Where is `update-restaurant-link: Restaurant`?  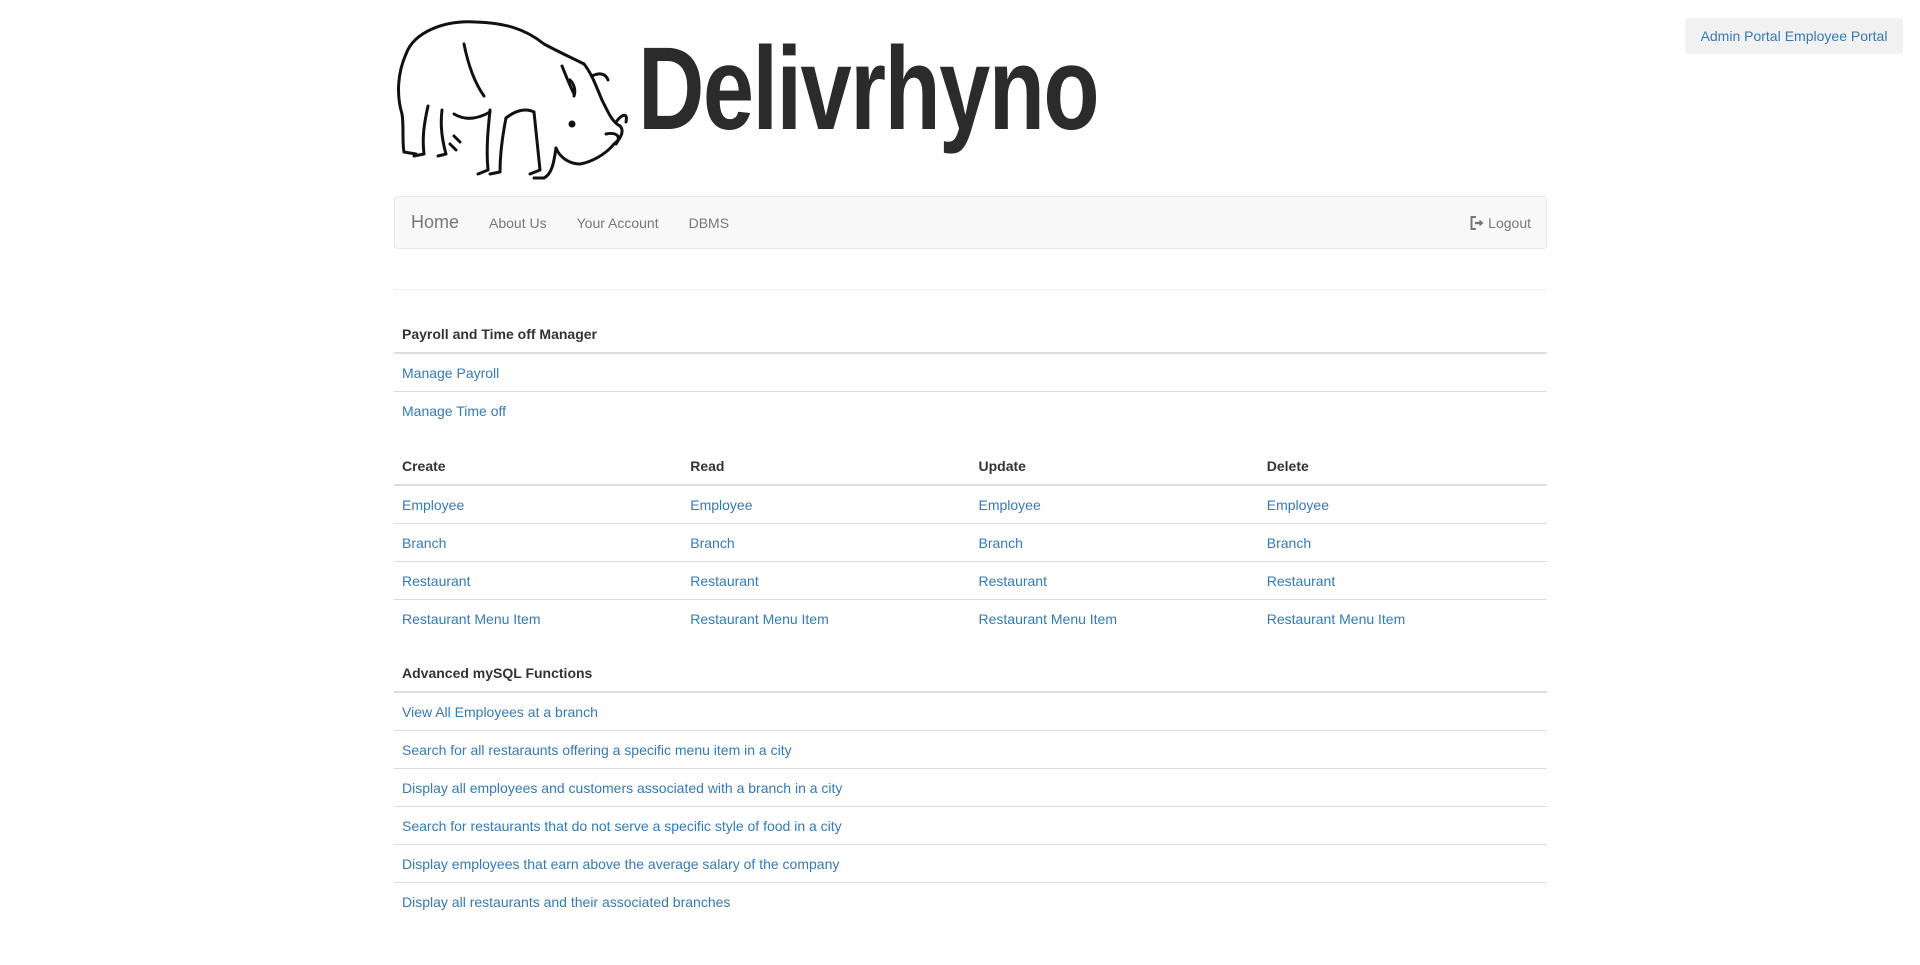 update-restaurant-link: Restaurant is located at coordinates (1013, 581).